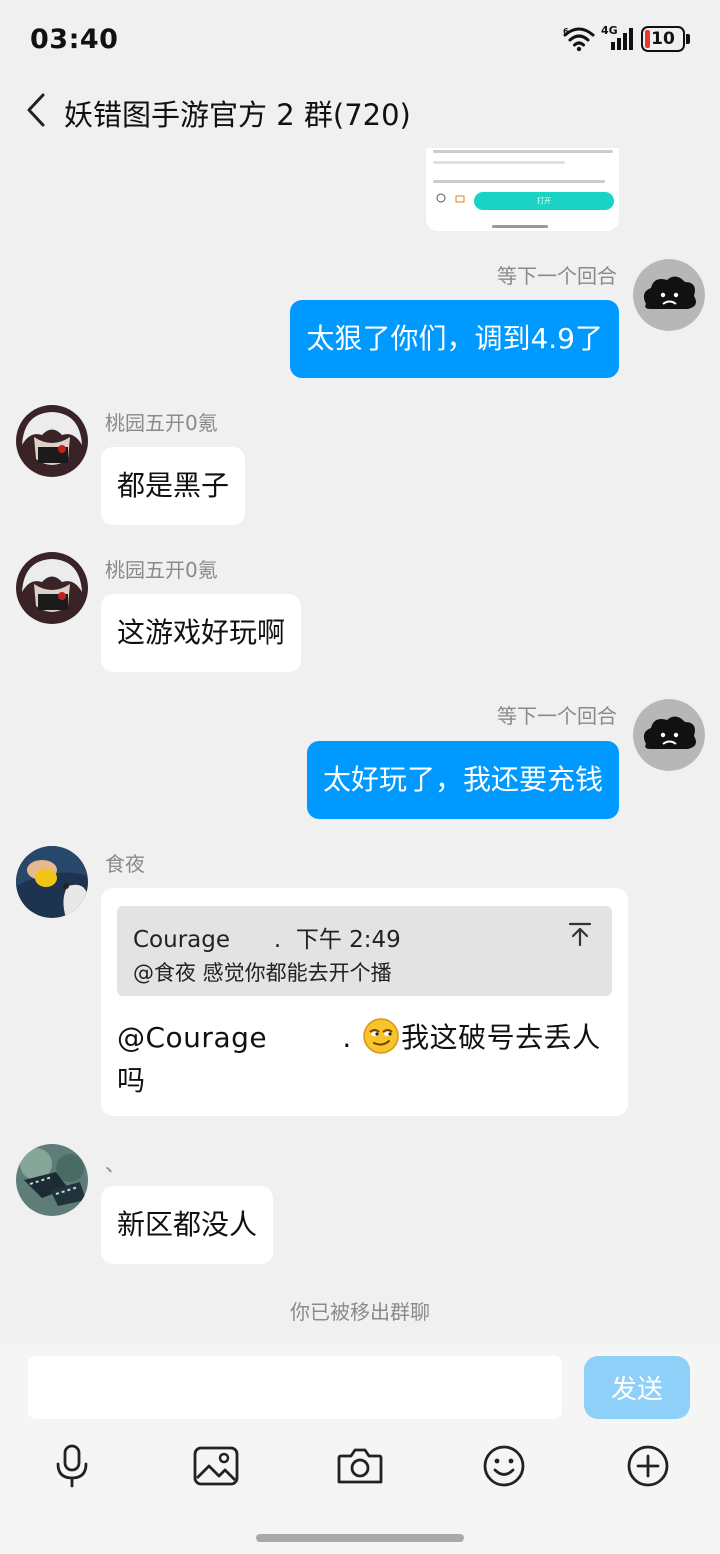  What do you see at coordinates (201, 633) in the screenshot?
I see `message-bubble-incoming: 这游戏好玩啊` at bounding box center [201, 633].